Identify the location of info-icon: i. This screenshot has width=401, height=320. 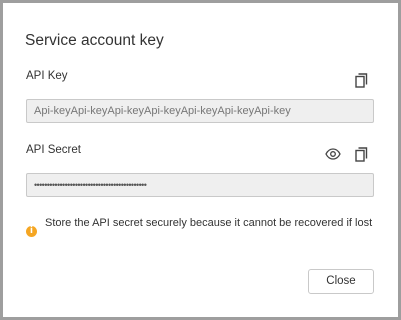
(31, 231).